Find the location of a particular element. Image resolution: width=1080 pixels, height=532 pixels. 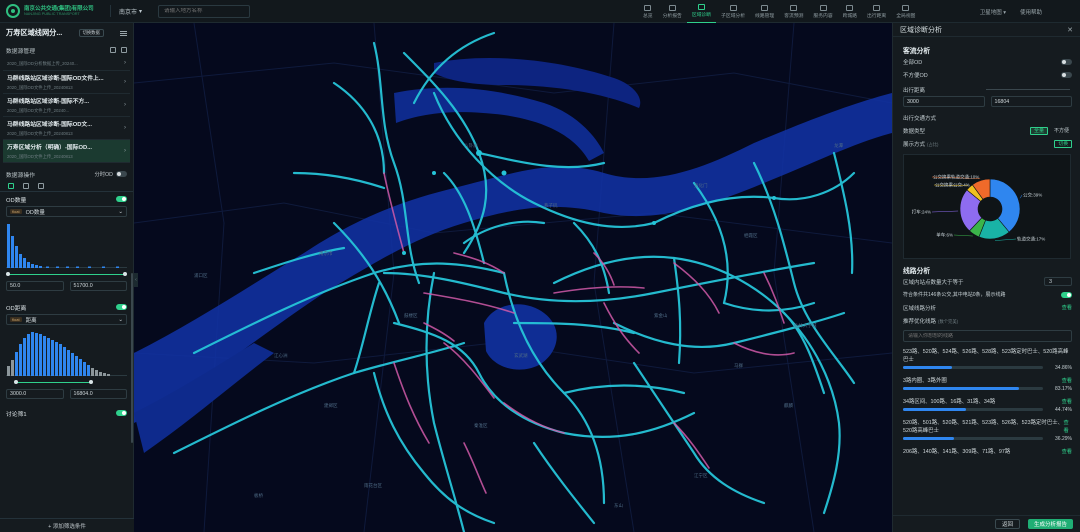

menu-icon is located at coordinates (123, 33).